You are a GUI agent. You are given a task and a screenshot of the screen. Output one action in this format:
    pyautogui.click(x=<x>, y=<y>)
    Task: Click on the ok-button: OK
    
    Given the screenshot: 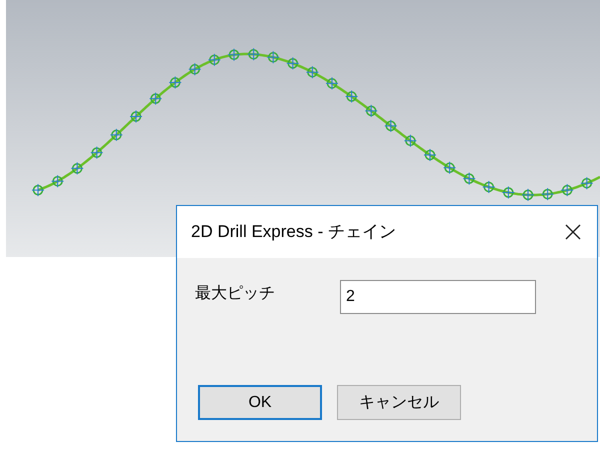 What is the action you would take?
    pyautogui.click(x=260, y=402)
    